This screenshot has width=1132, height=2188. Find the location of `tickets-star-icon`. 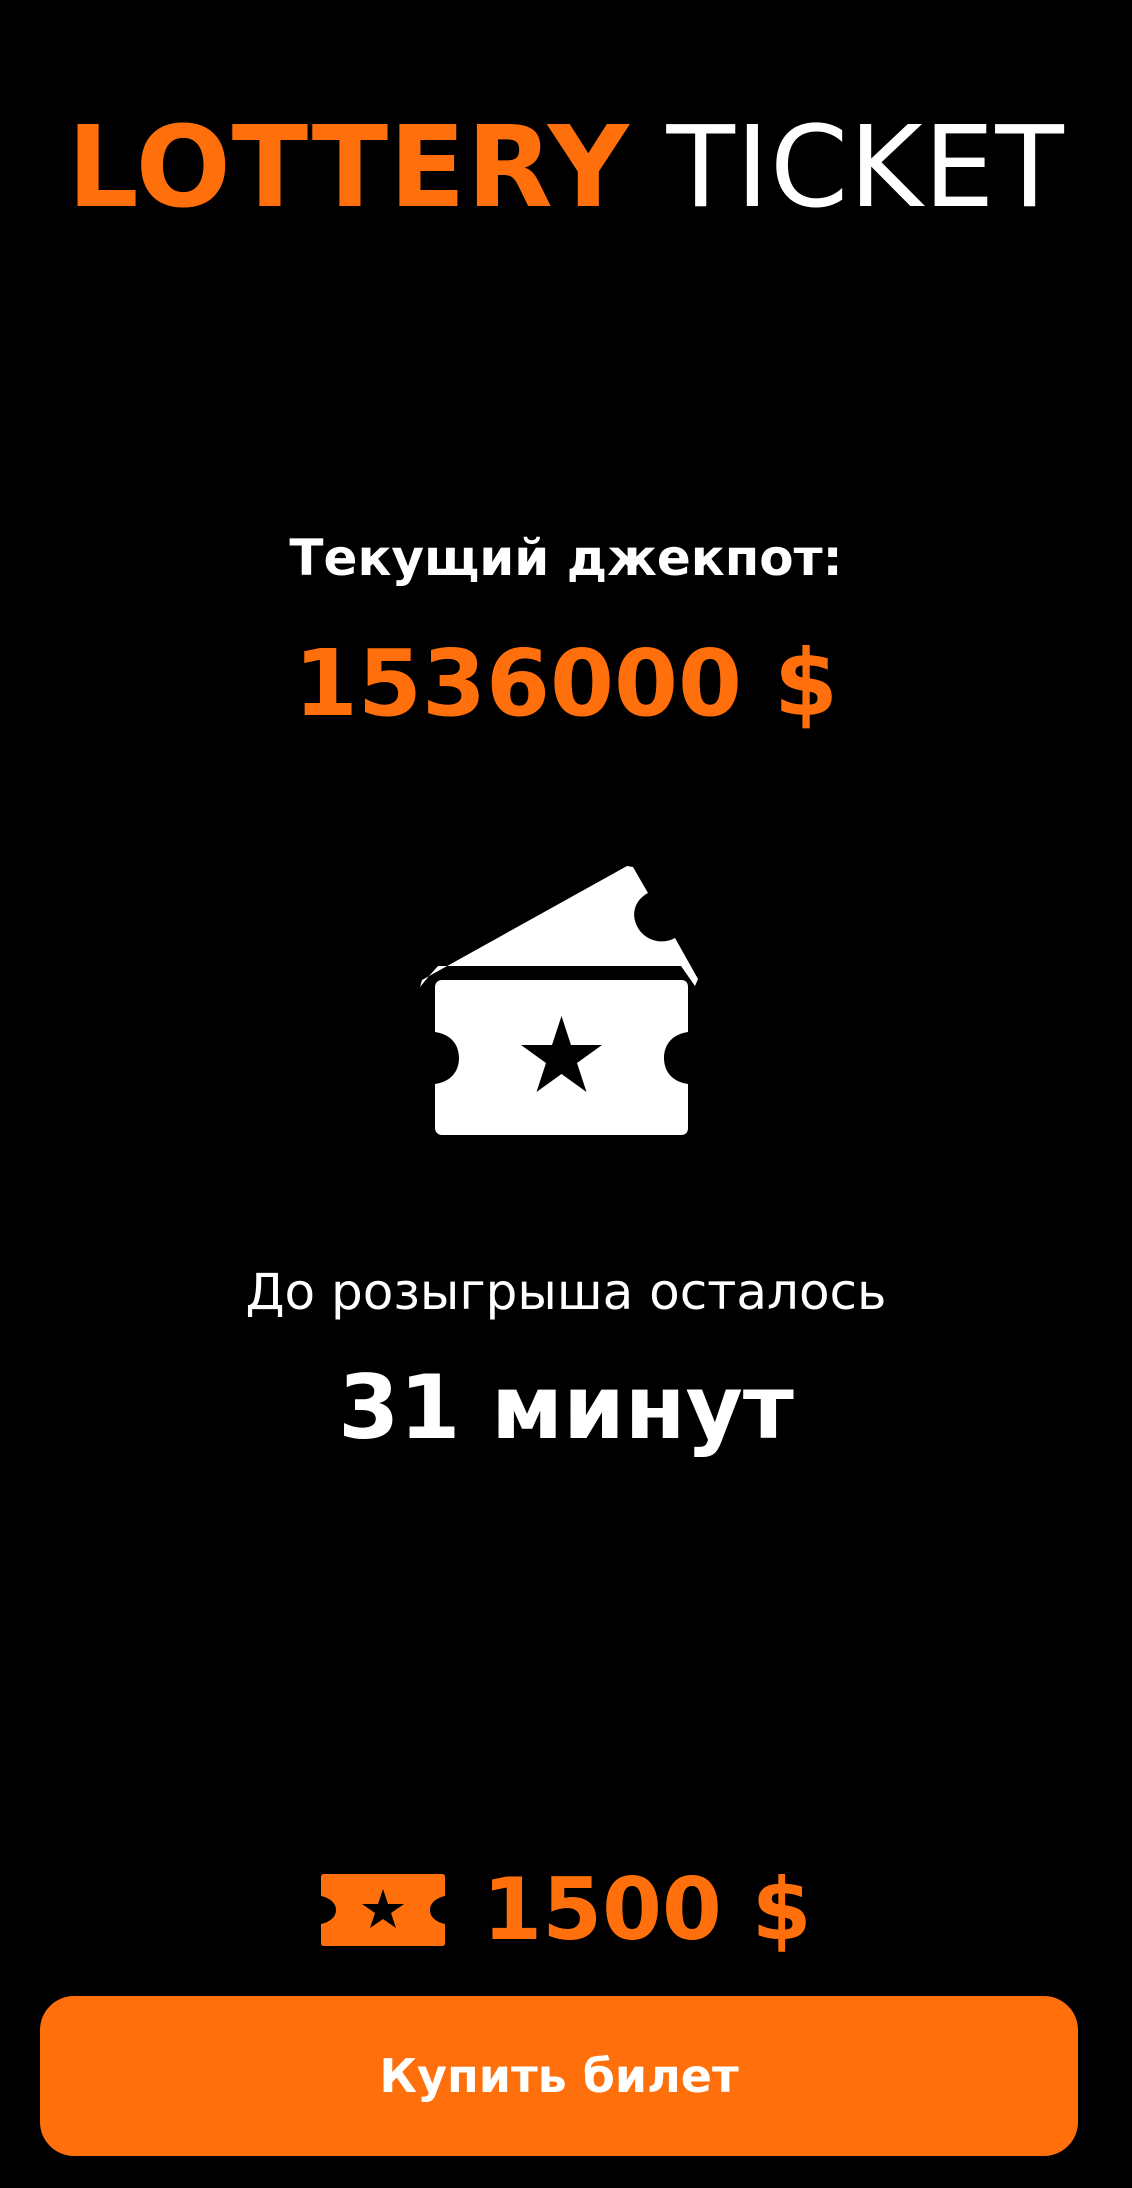

tickets-star-icon is located at coordinates (559, 1000).